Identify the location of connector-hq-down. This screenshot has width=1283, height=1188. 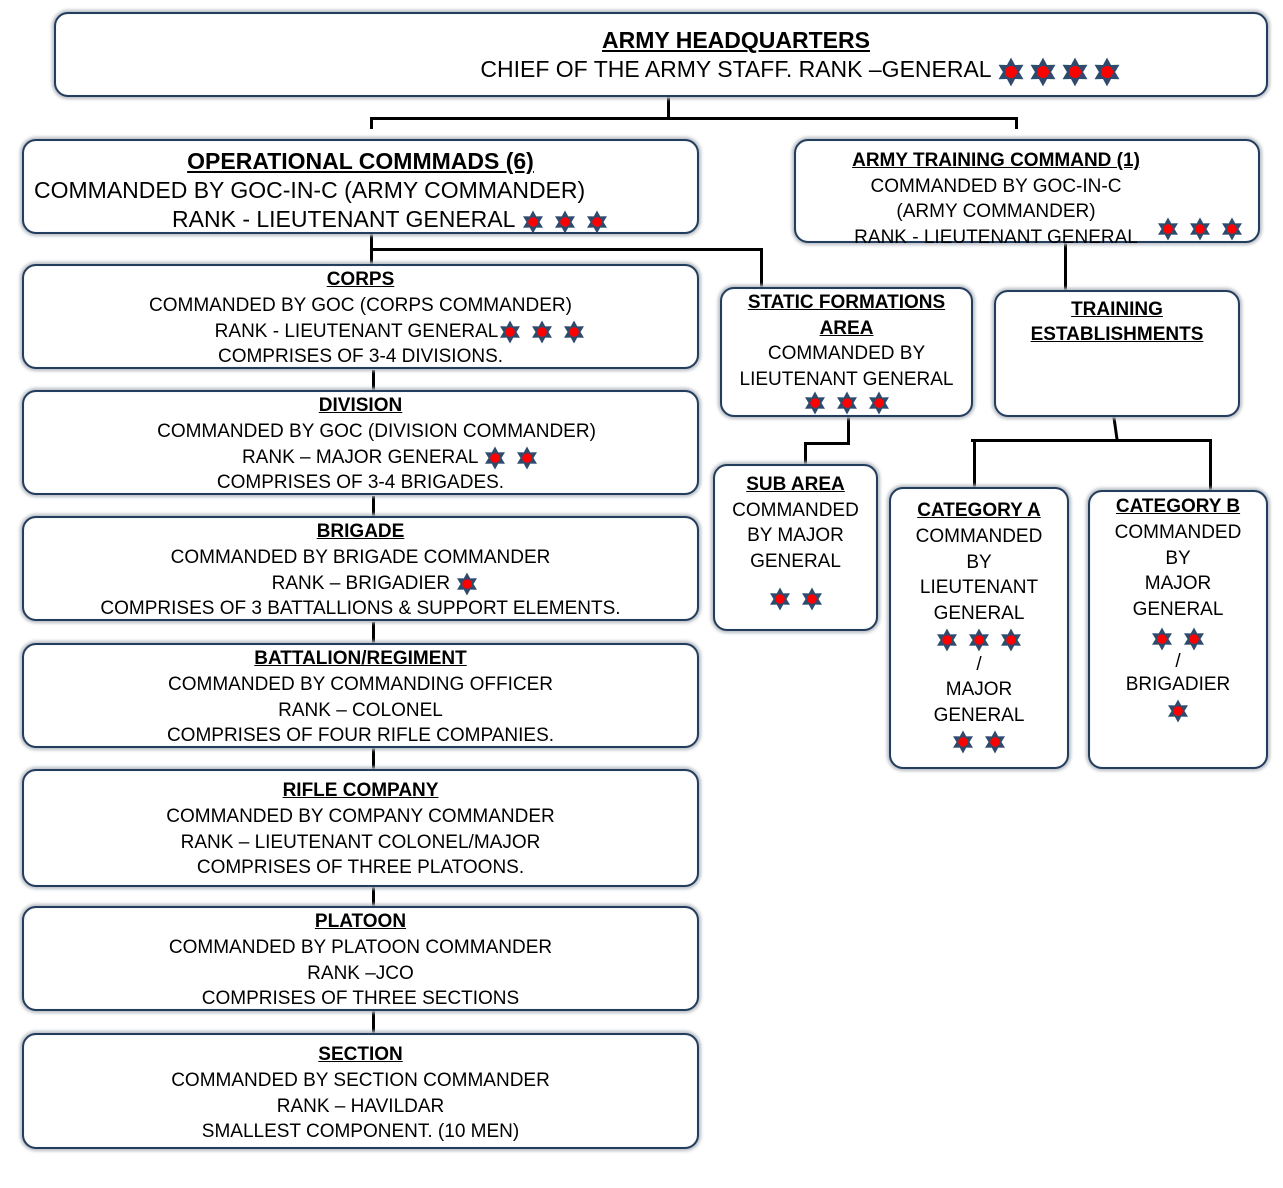
(668, 108).